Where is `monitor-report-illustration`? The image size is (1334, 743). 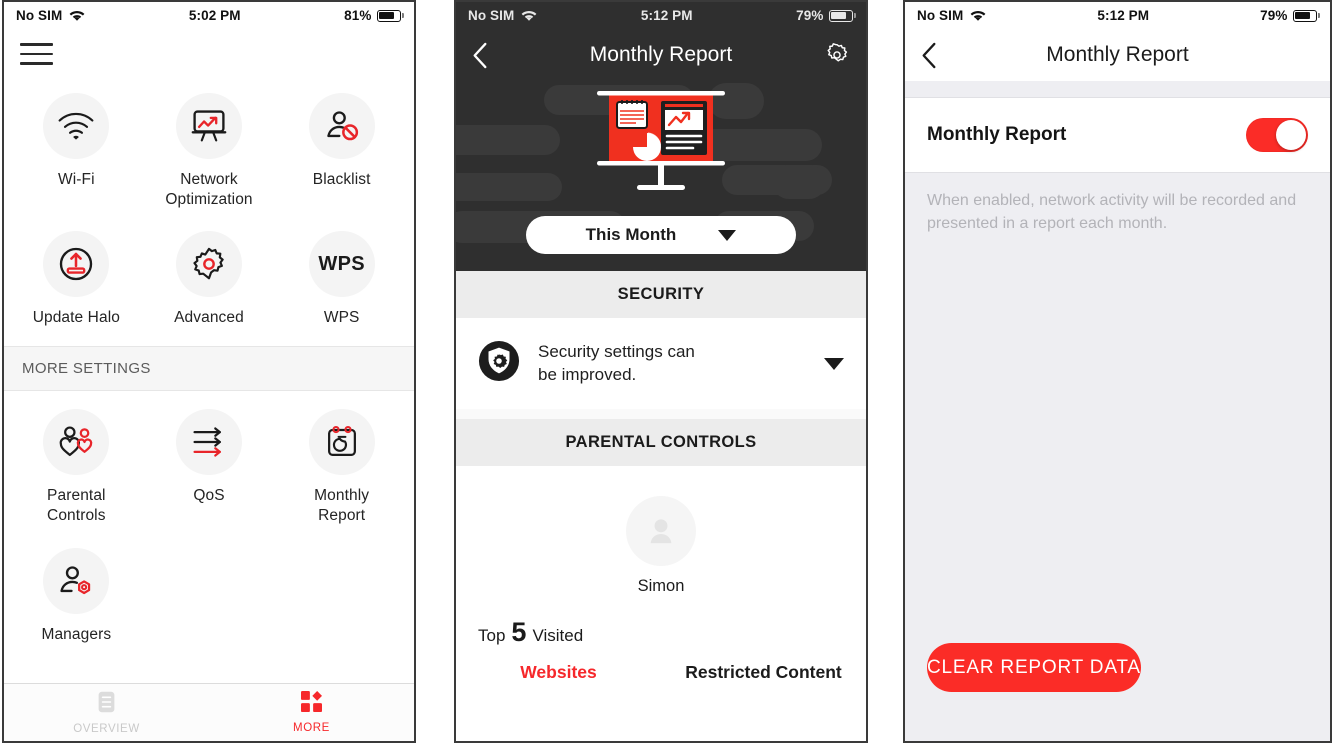
monitor-report-illustration is located at coordinates (661, 146).